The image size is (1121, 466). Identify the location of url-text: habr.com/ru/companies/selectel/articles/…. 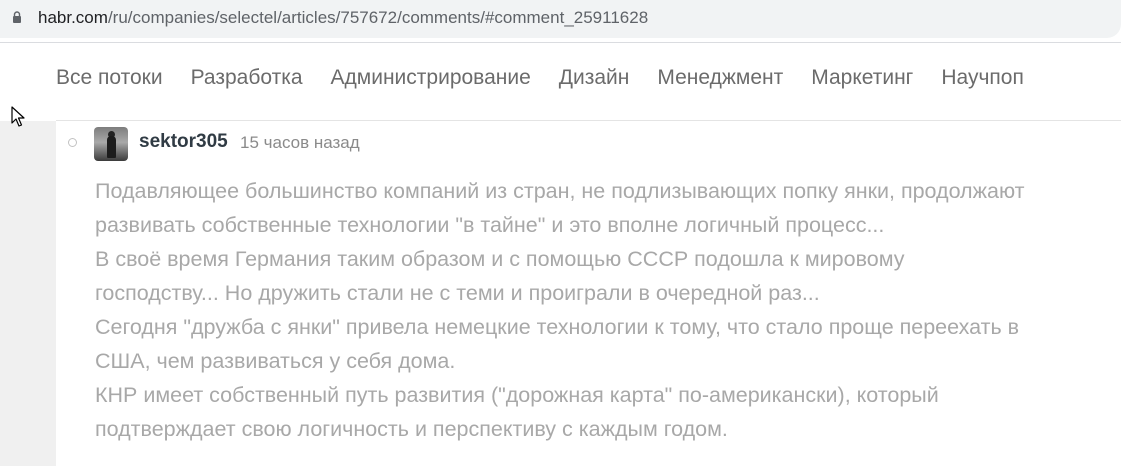
(343, 18).